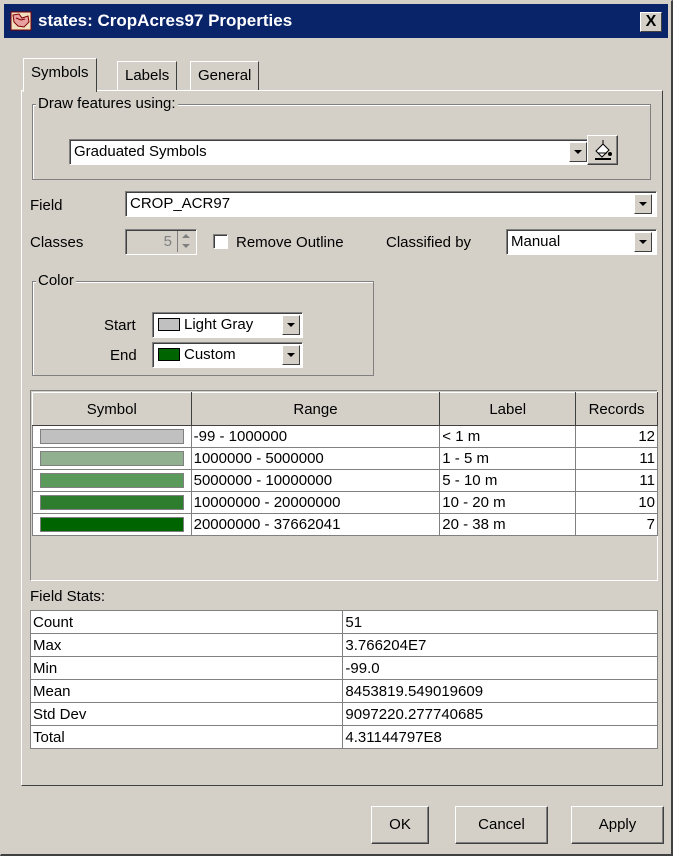 The height and width of the screenshot is (856, 673). I want to click on cancel-button: Cancel, so click(501, 825).